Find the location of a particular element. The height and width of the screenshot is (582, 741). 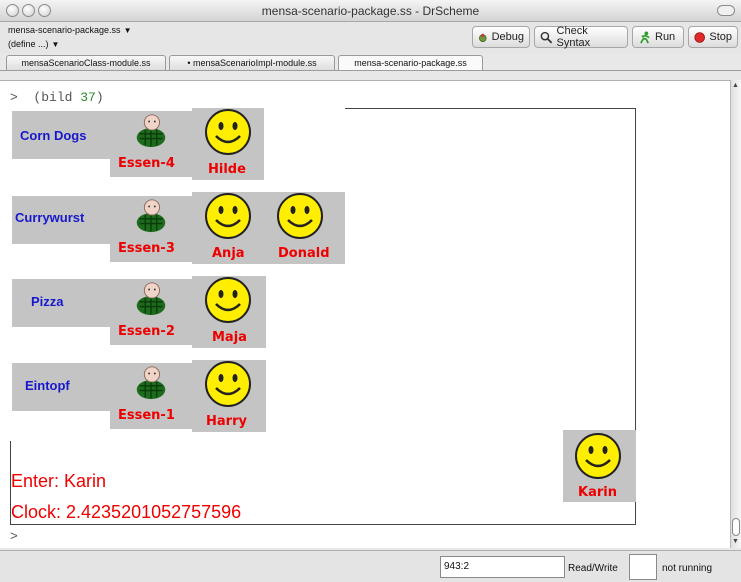

enter-message: Enter: Karin is located at coordinates (59, 481).